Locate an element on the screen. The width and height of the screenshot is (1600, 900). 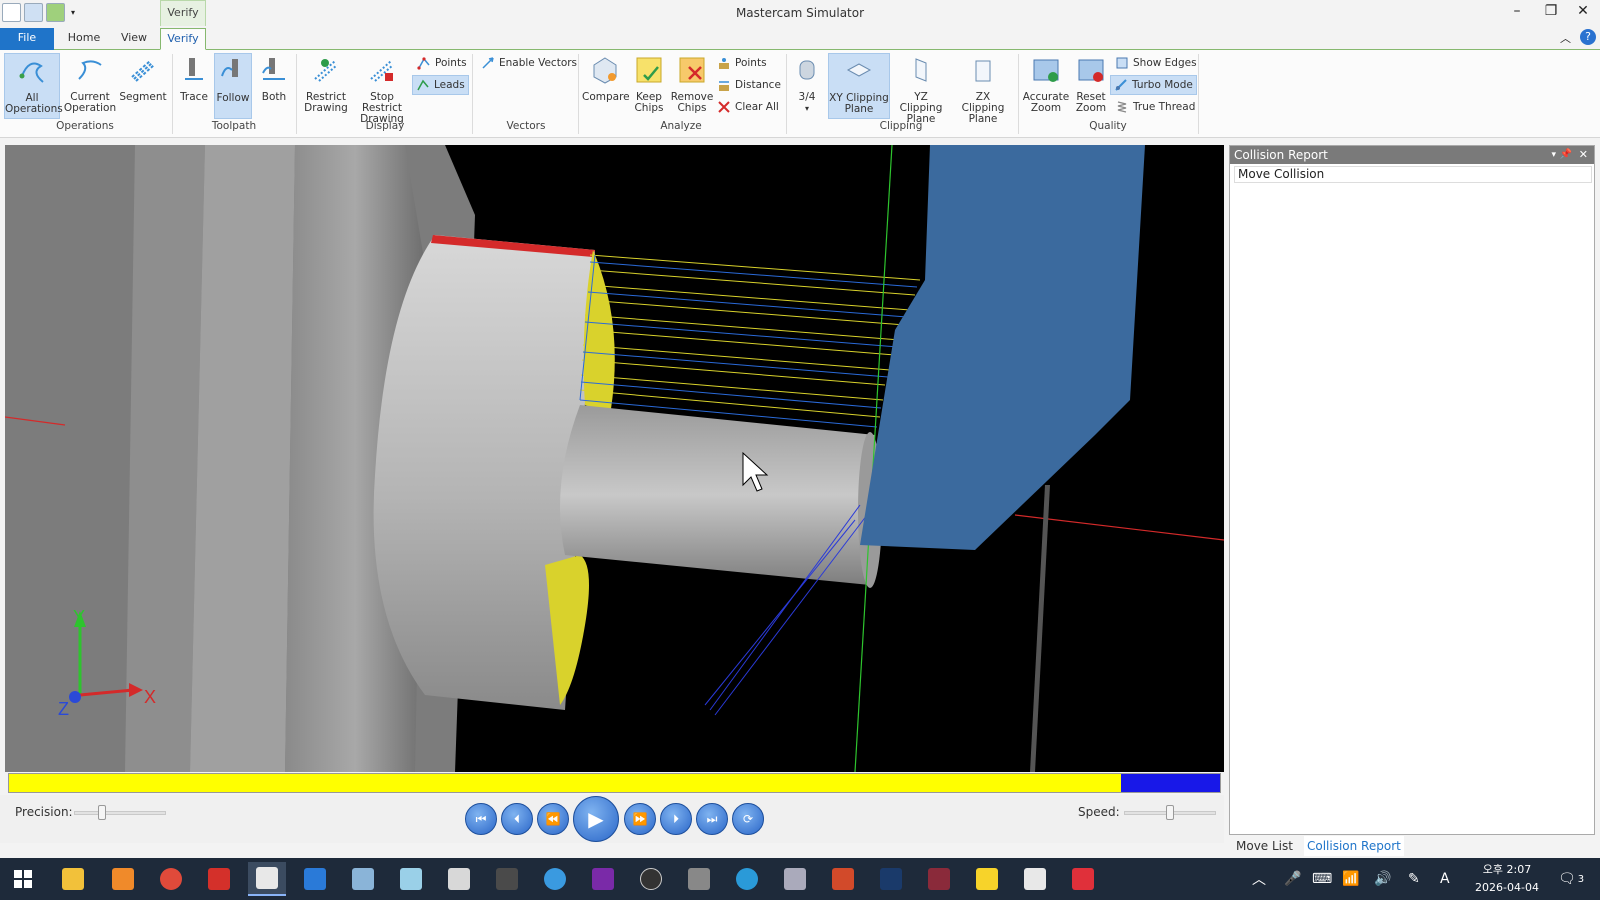
precision-slider-thumb is located at coordinates (102, 812).